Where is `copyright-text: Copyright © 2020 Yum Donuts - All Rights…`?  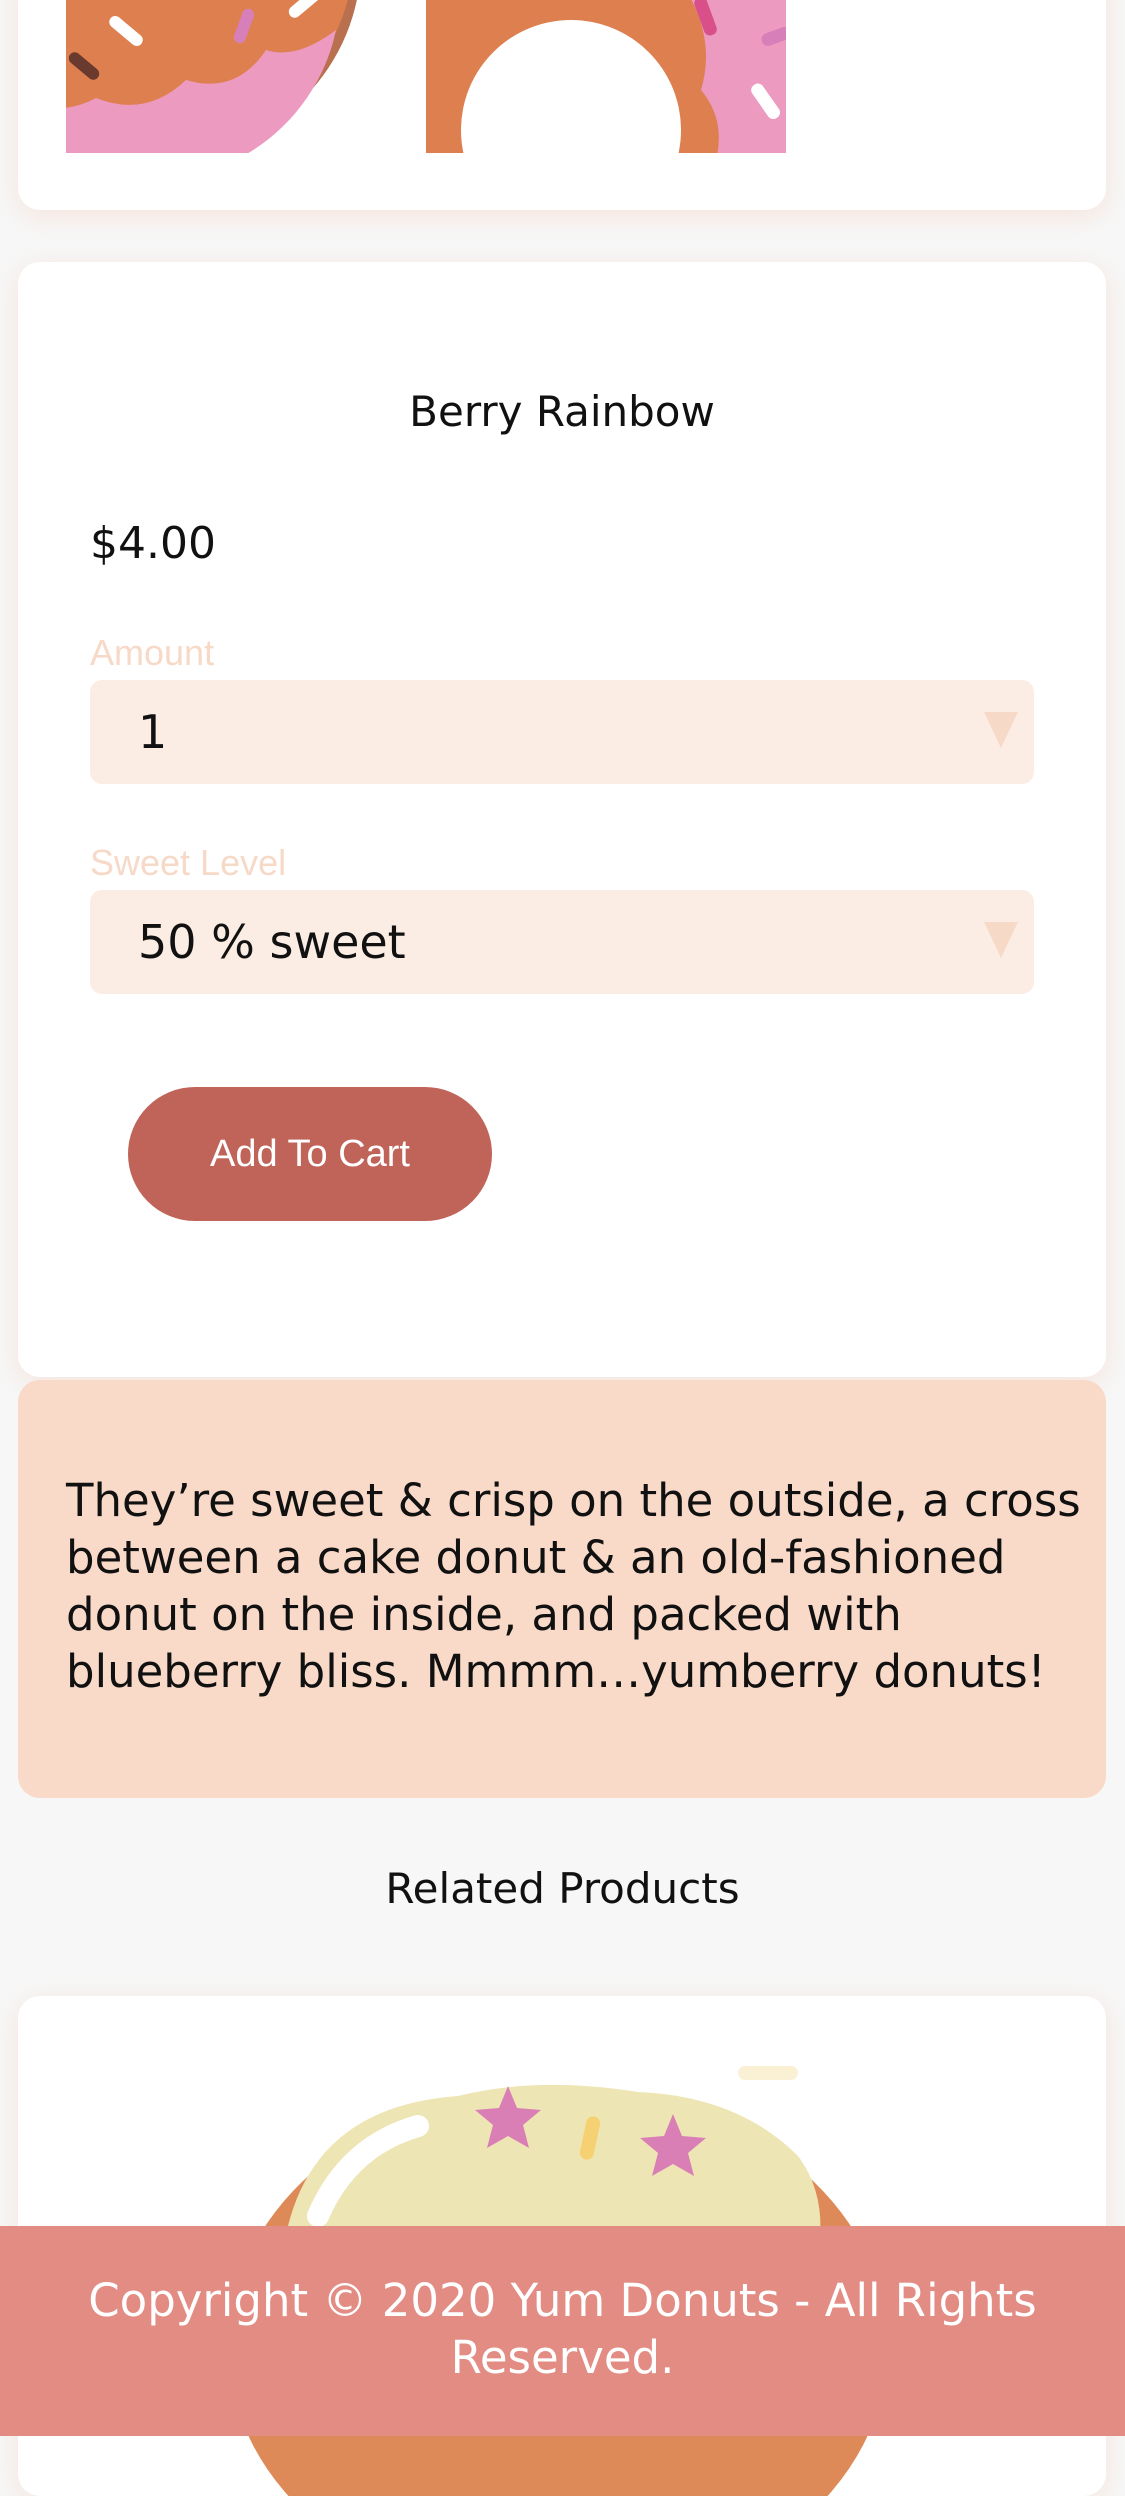 copyright-text: Copyright © 2020 Yum Donuts - All Rights… is located at coordinates (562, 2329).